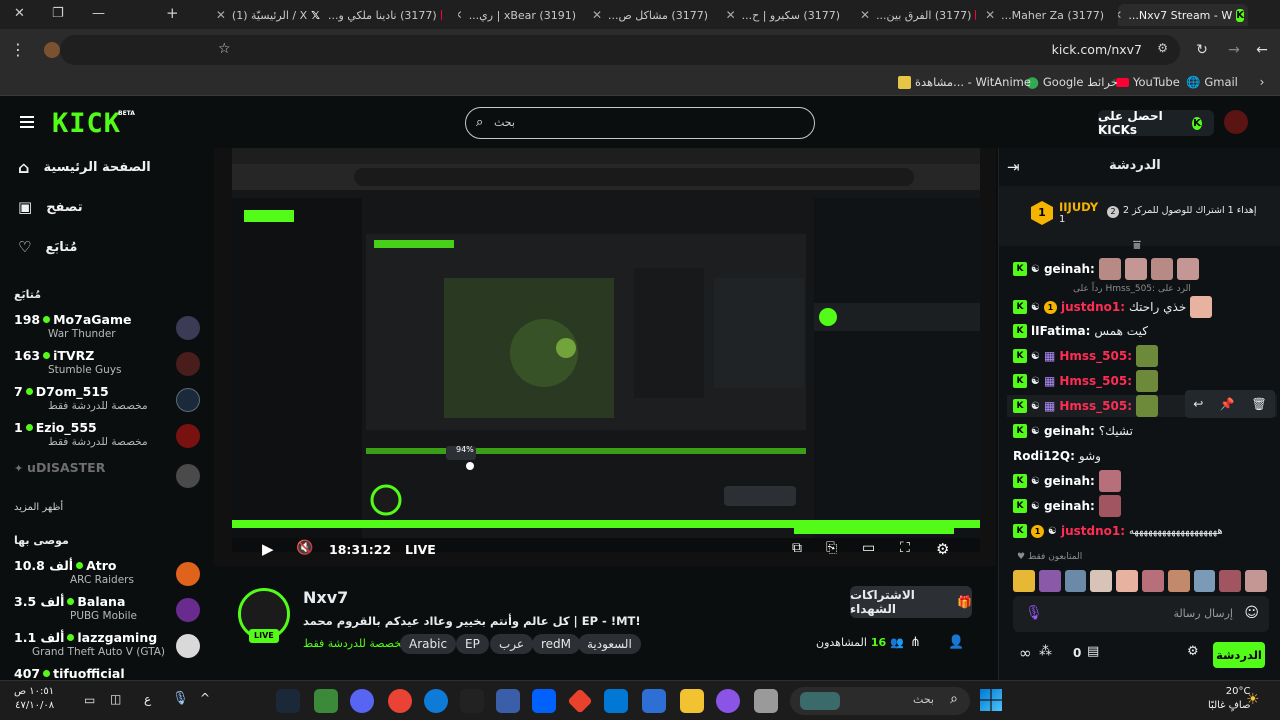 The width and height of the screenshot is (1280, 720). What do you see at coordinates (616, 701) in the screenshot?
I see `outlook-icon` at bounding box center [616, 701].